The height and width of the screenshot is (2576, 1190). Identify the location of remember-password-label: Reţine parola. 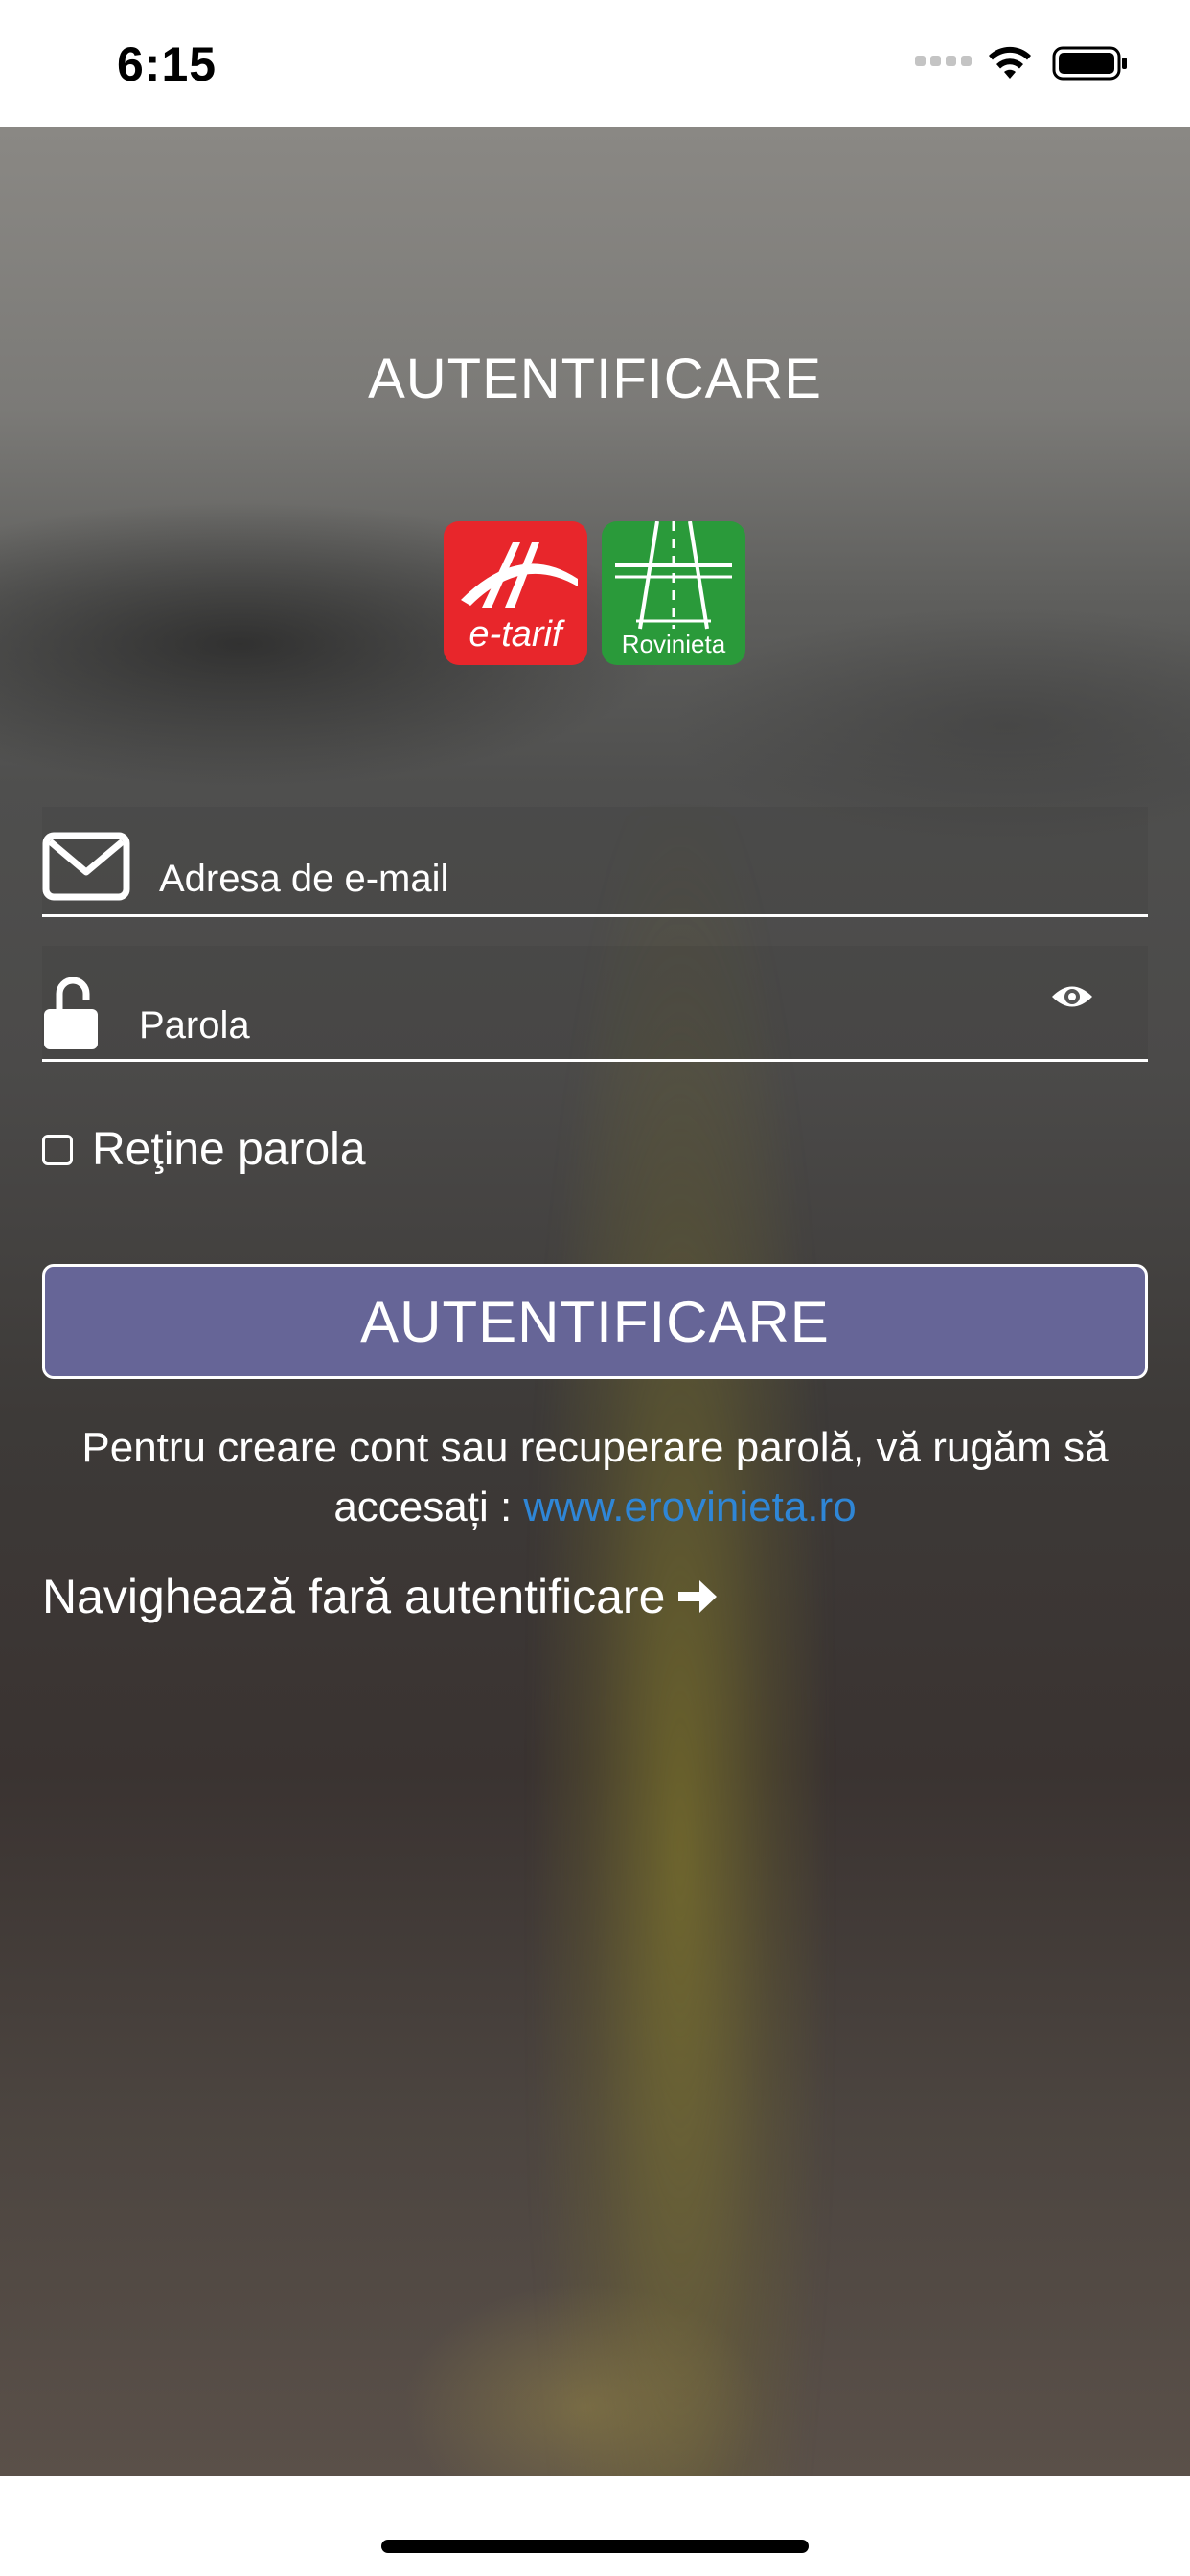
(229, 1149).